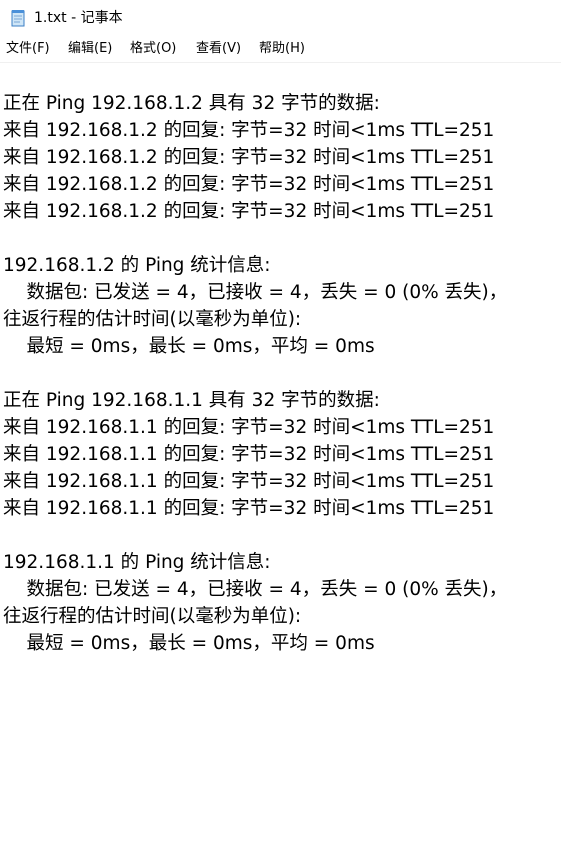 Image resolution: width=561 pixels, height=854 pixels. What do you see at coordinates (153, 49) in the screenshot?
I see `menu-format: 格式(O)` at bounding box center [153, 49].